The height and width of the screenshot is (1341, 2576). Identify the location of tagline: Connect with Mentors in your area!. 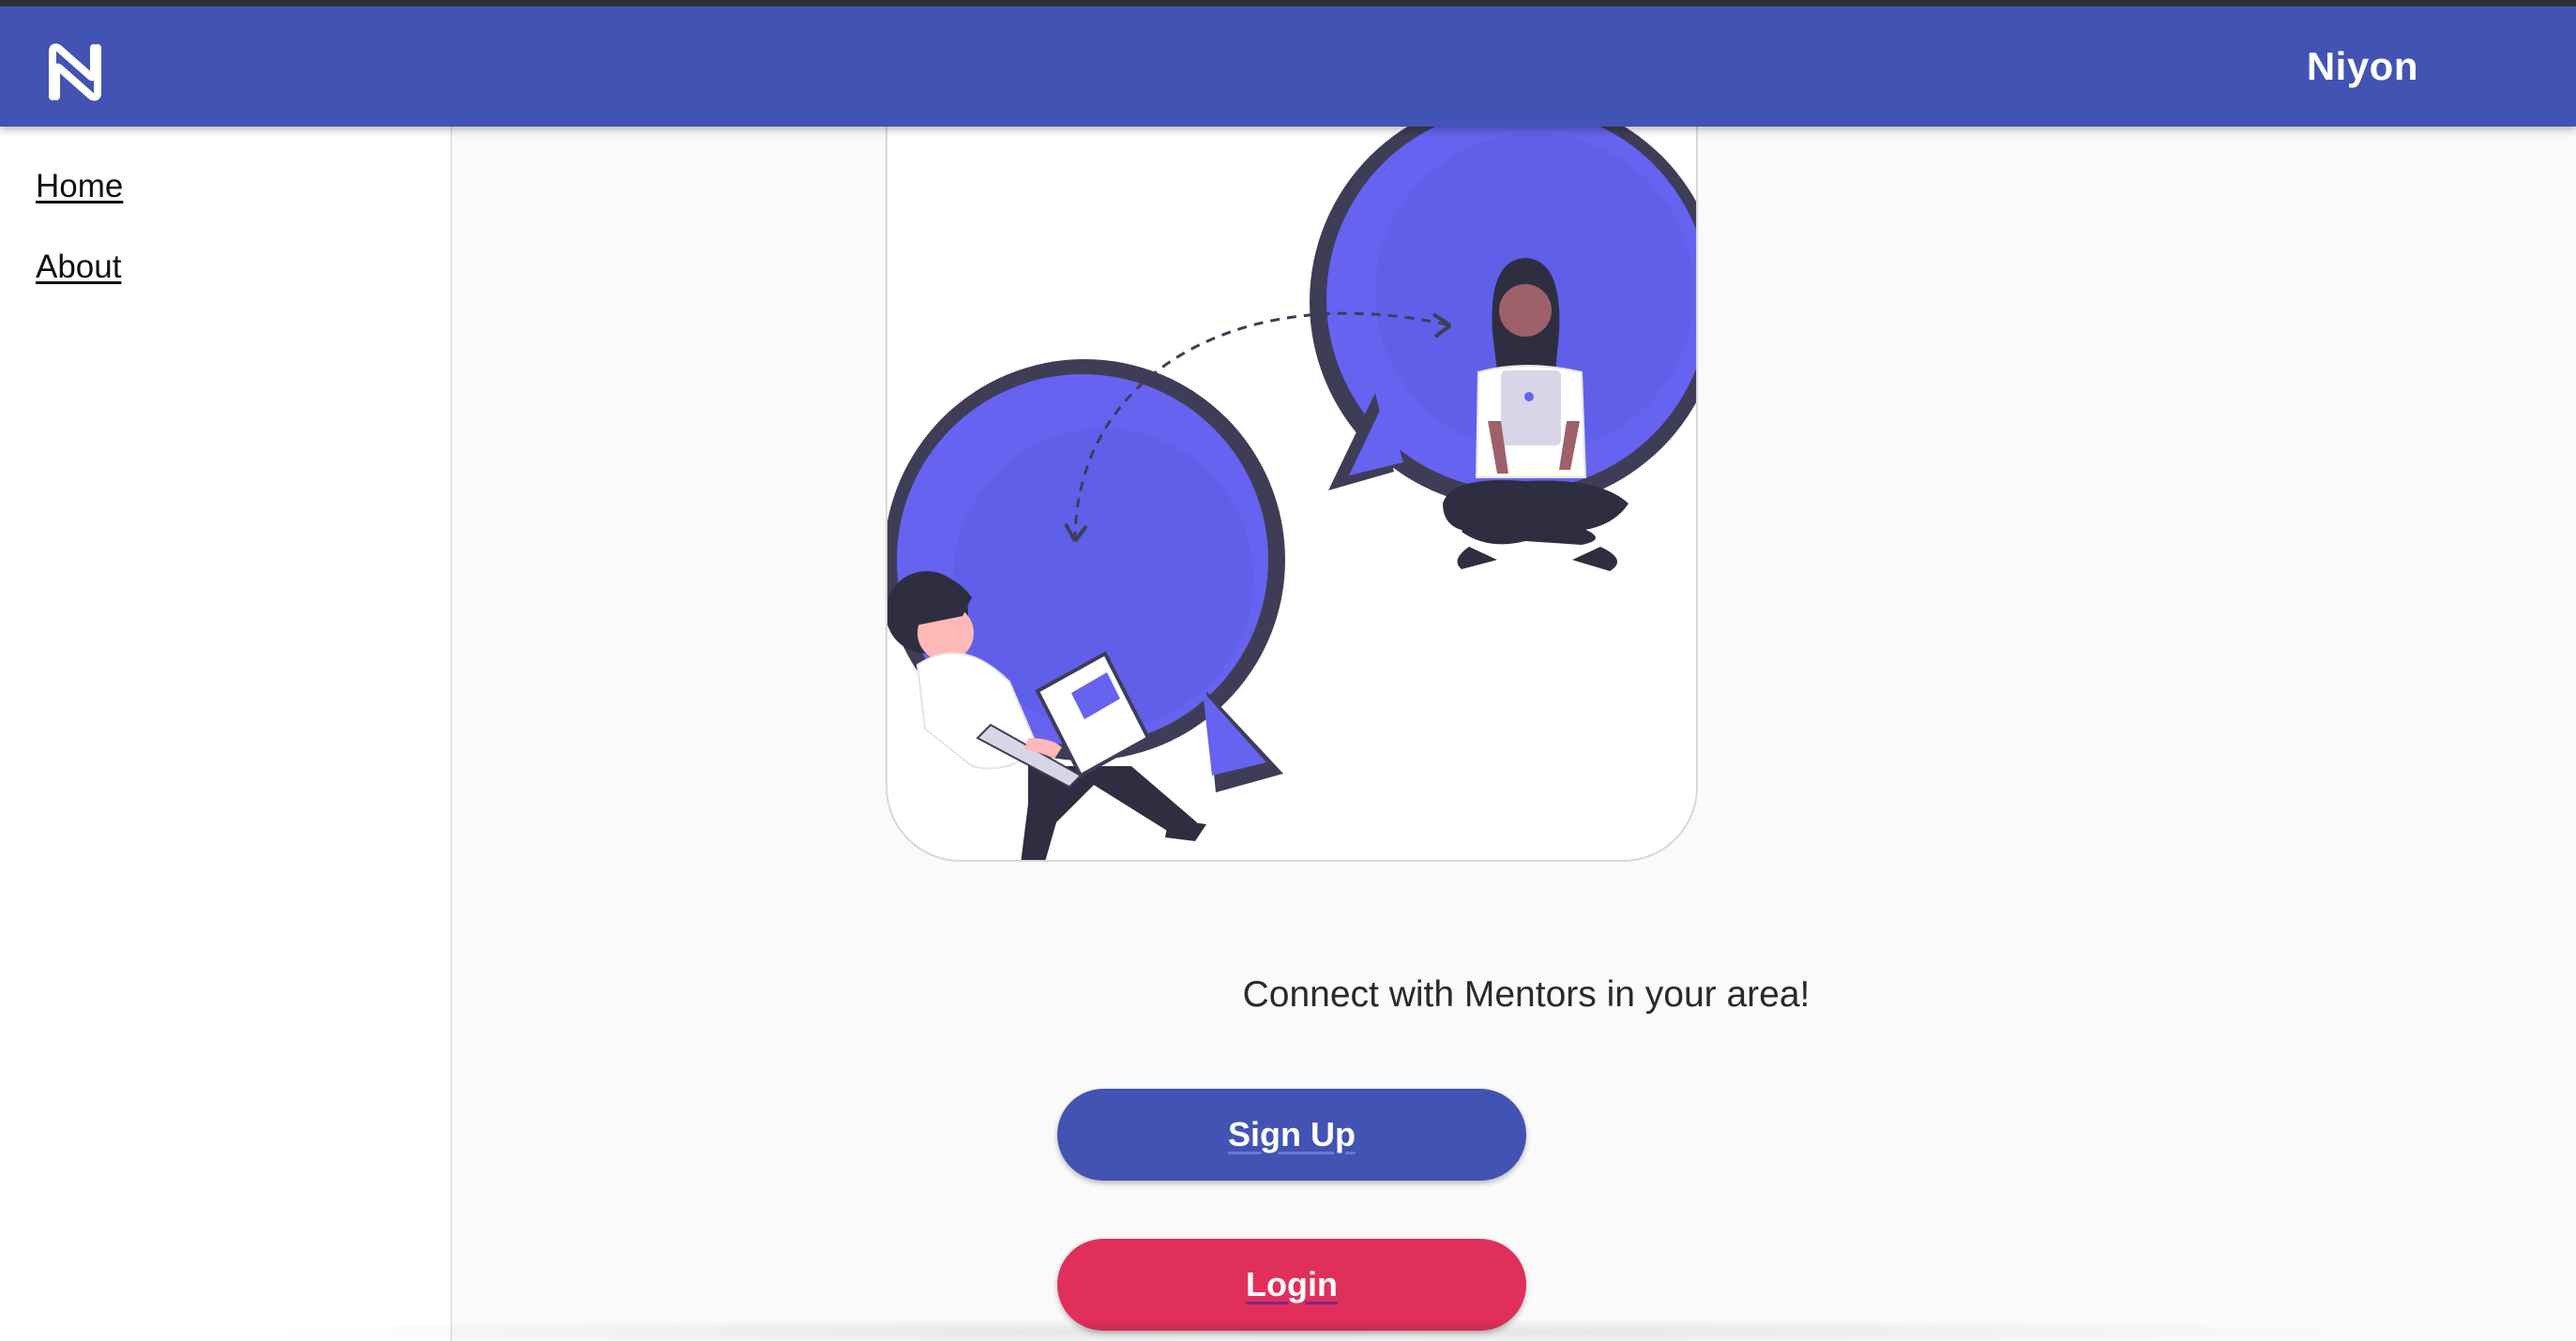
(1526, 994).